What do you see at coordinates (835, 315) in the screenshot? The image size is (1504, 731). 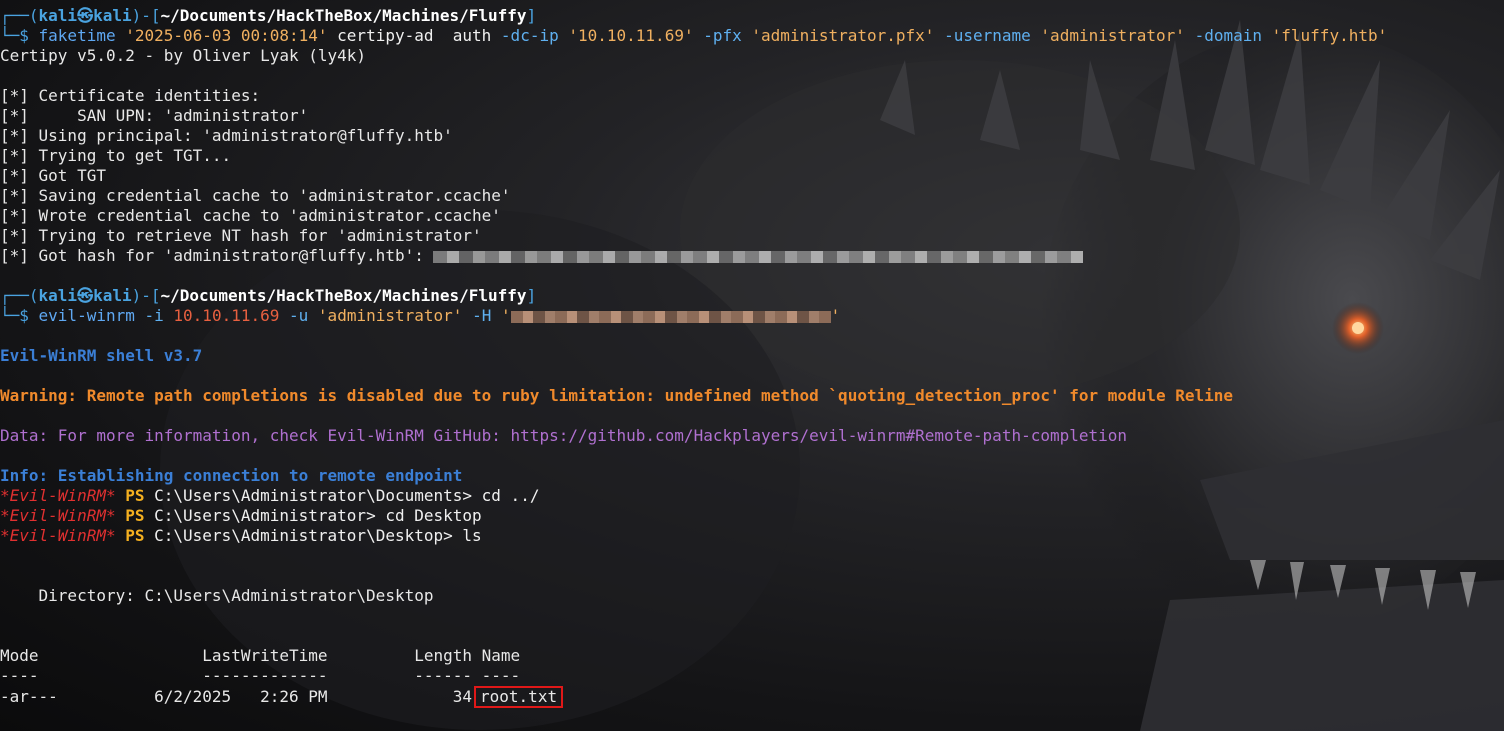 I see `quote-close: '` at bounding box center [835, 315].